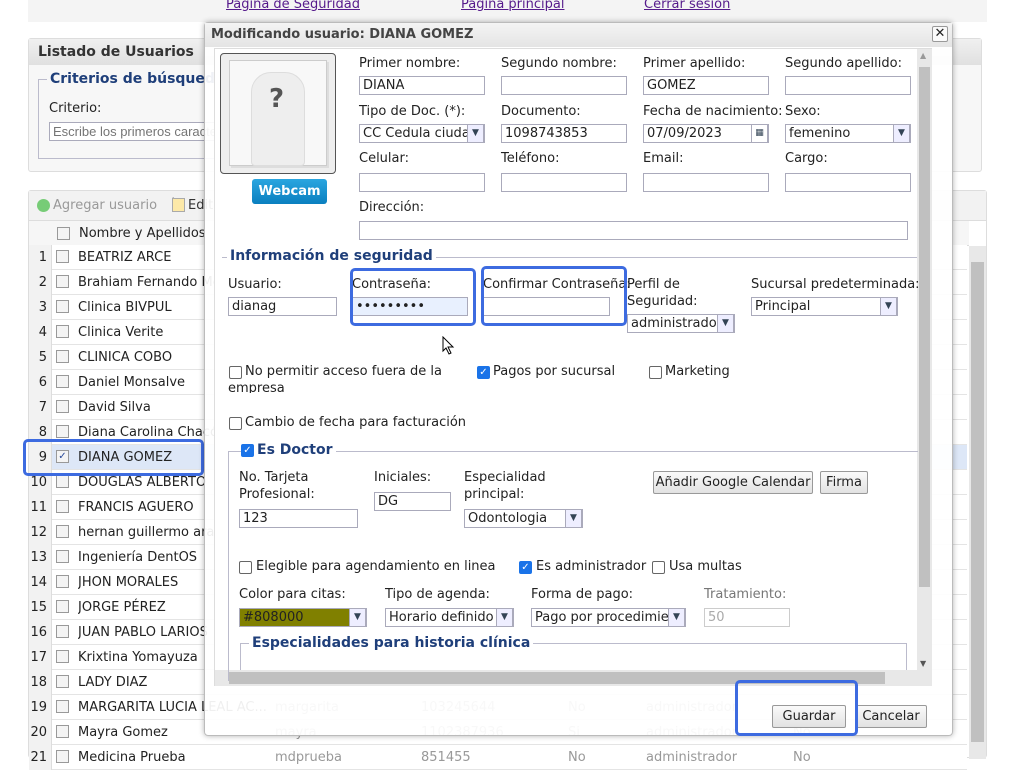 This screenshot has height=770, width=1036. What do you see at coordinates (824, 306) in the screenshot?
I see `sucursal-select: Principal ▼` at bounding box center [824, 306].